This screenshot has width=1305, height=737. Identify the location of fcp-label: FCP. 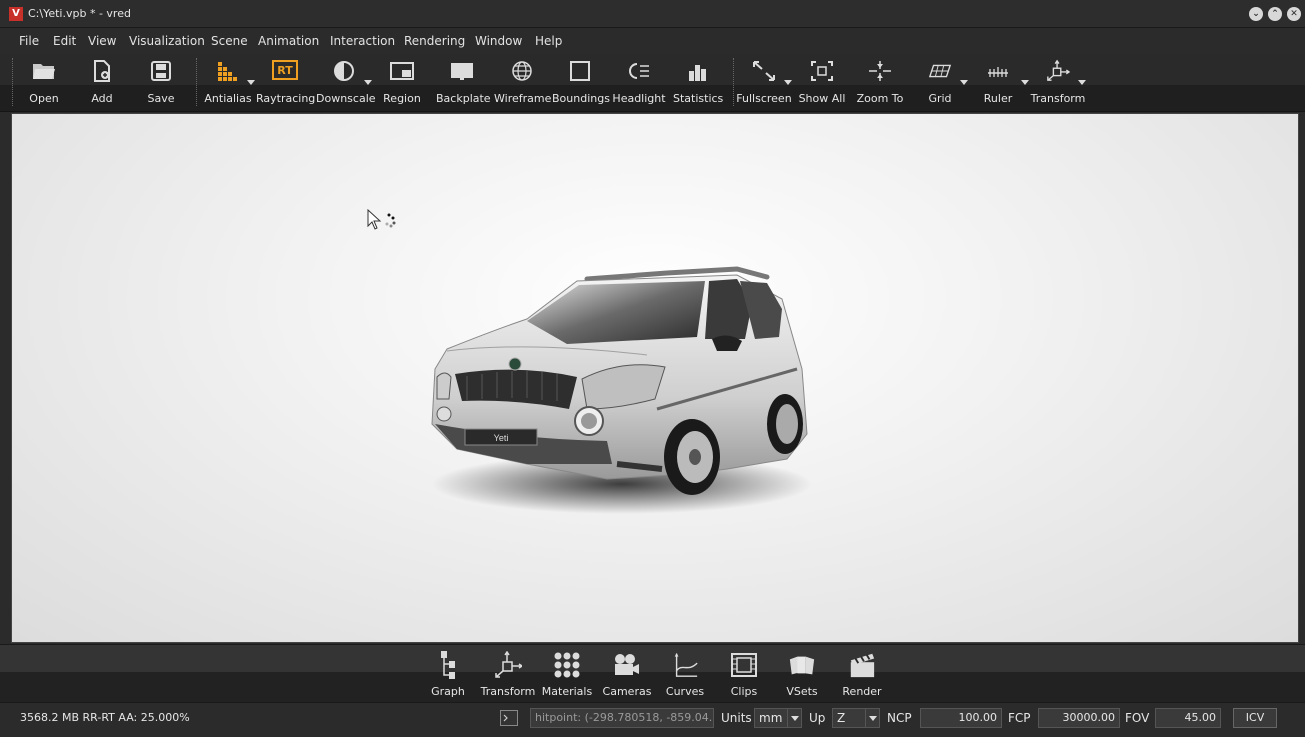
(1019, 718).